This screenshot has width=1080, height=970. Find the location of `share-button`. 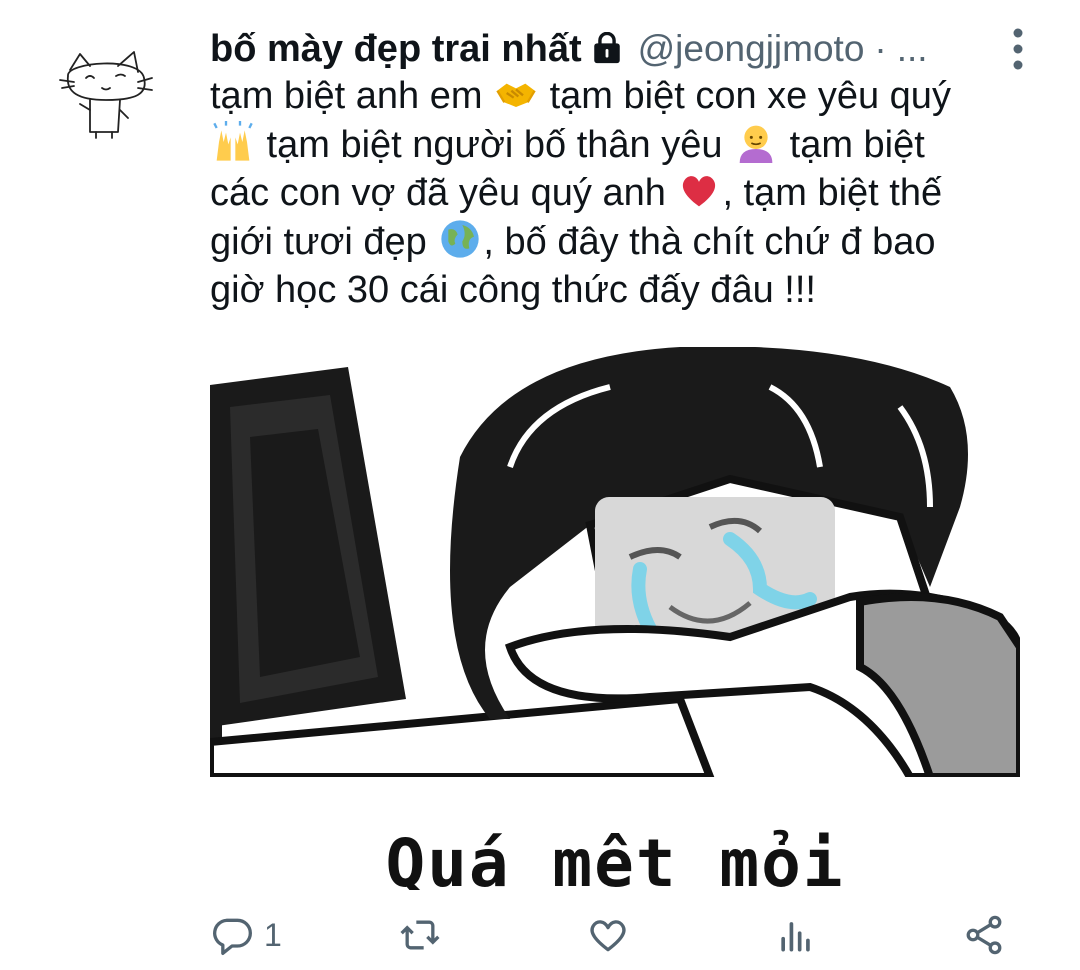

share-button is located at coordinates (984, 935).